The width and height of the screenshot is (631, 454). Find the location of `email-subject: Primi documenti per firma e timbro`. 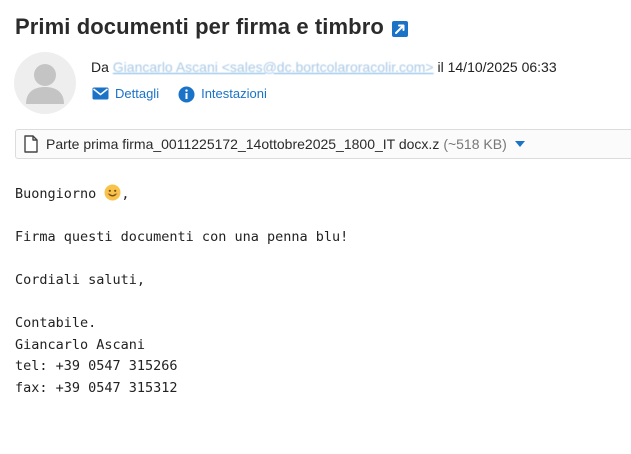

email-subject: Primi documenti per firma e timbro is located at coordinates (199, 26).